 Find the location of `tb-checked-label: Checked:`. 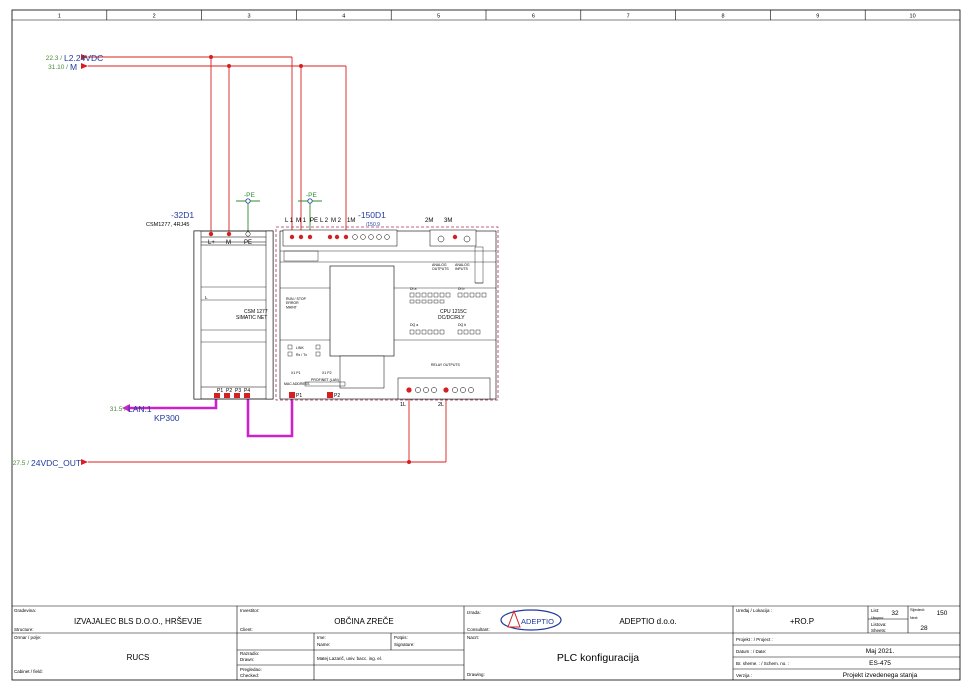

tb-checked-label: Checked: is located at coordinates (249, 675).